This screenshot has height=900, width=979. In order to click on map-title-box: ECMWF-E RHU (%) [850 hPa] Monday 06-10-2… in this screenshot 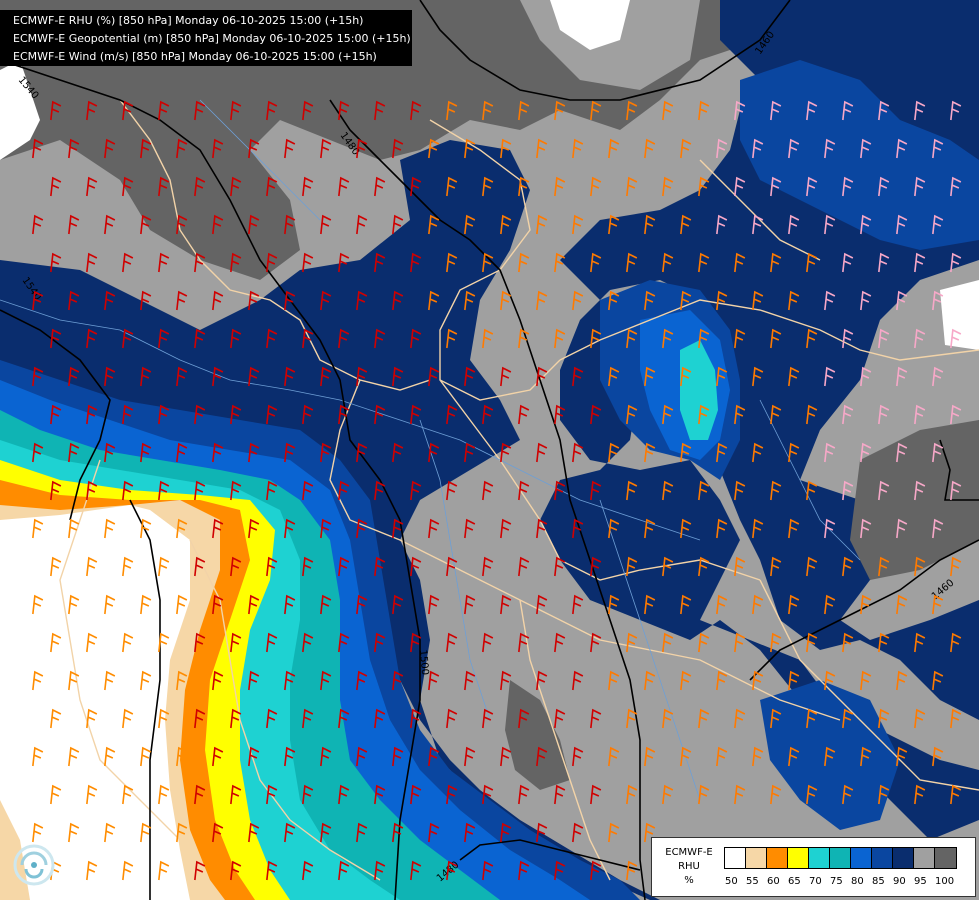, I will do `click(206, 38)`.